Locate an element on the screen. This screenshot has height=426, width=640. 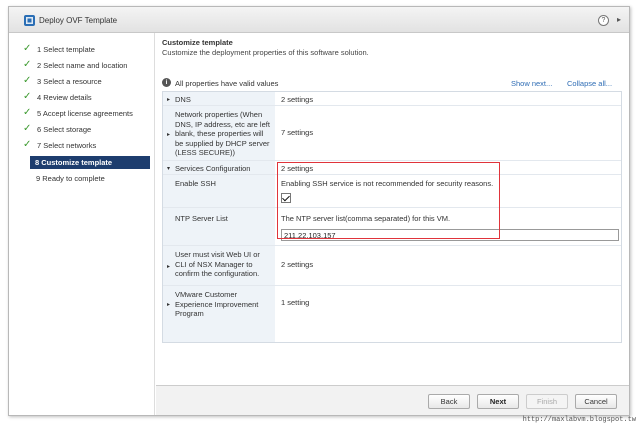
property-label: Enable SSH is located at coordinates (195, 183).